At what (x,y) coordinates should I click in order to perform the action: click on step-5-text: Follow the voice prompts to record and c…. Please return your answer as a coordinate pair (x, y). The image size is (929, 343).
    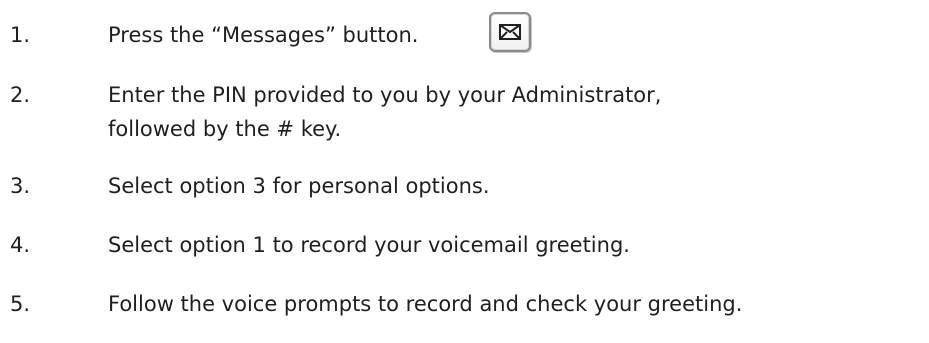
    Looking at the image, I should click on (425, 304).